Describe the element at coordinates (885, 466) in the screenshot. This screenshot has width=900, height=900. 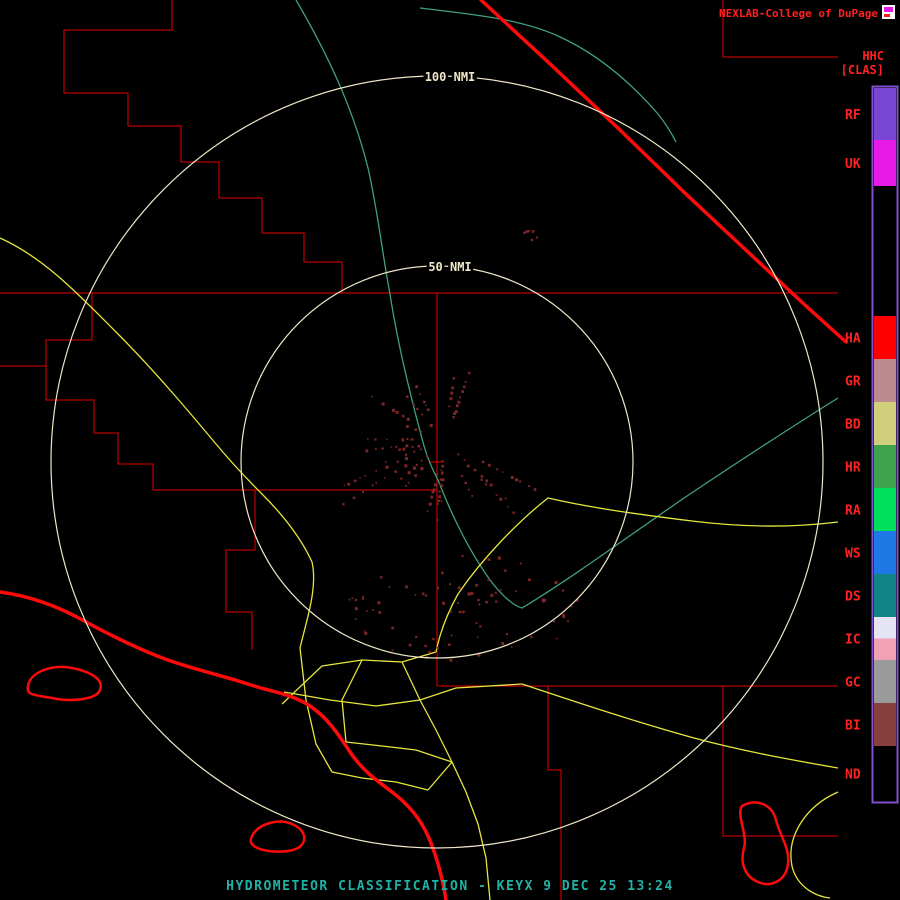
I see `legend-swatch-hr` at that location.